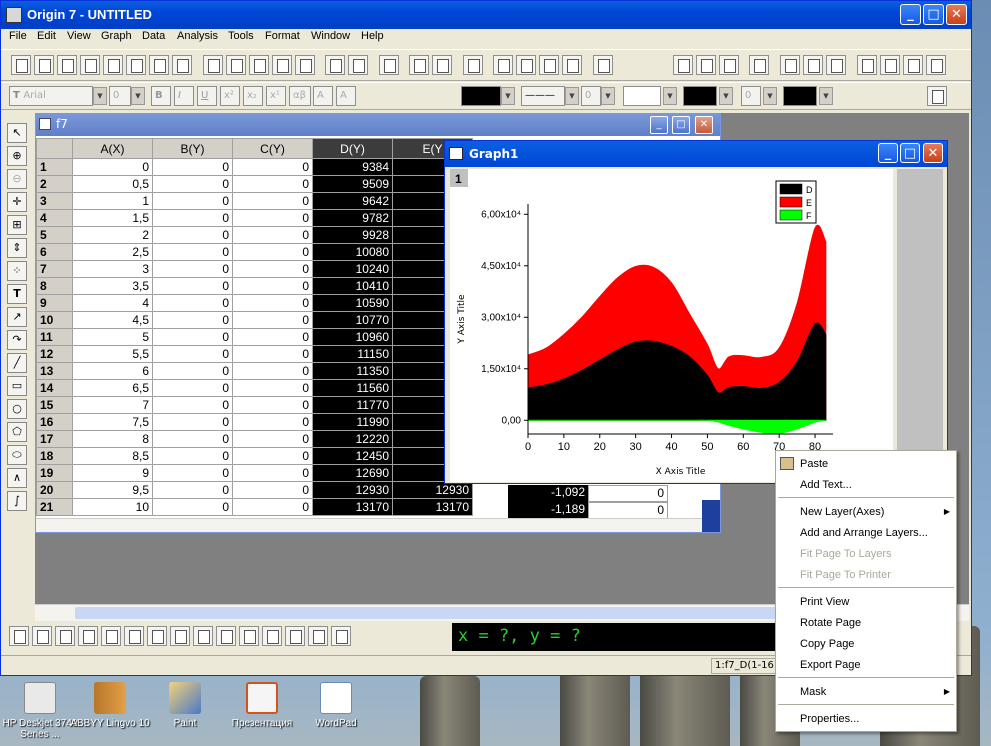  What do you see at coordinates (323, 96) in the screenshot?
I see `increase-font-button: A` at bounding box center [323, 96].